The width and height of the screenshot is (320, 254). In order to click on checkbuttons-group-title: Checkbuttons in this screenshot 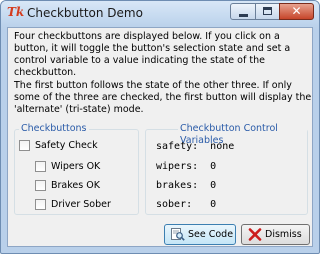, I will do `click(54, 129)`.